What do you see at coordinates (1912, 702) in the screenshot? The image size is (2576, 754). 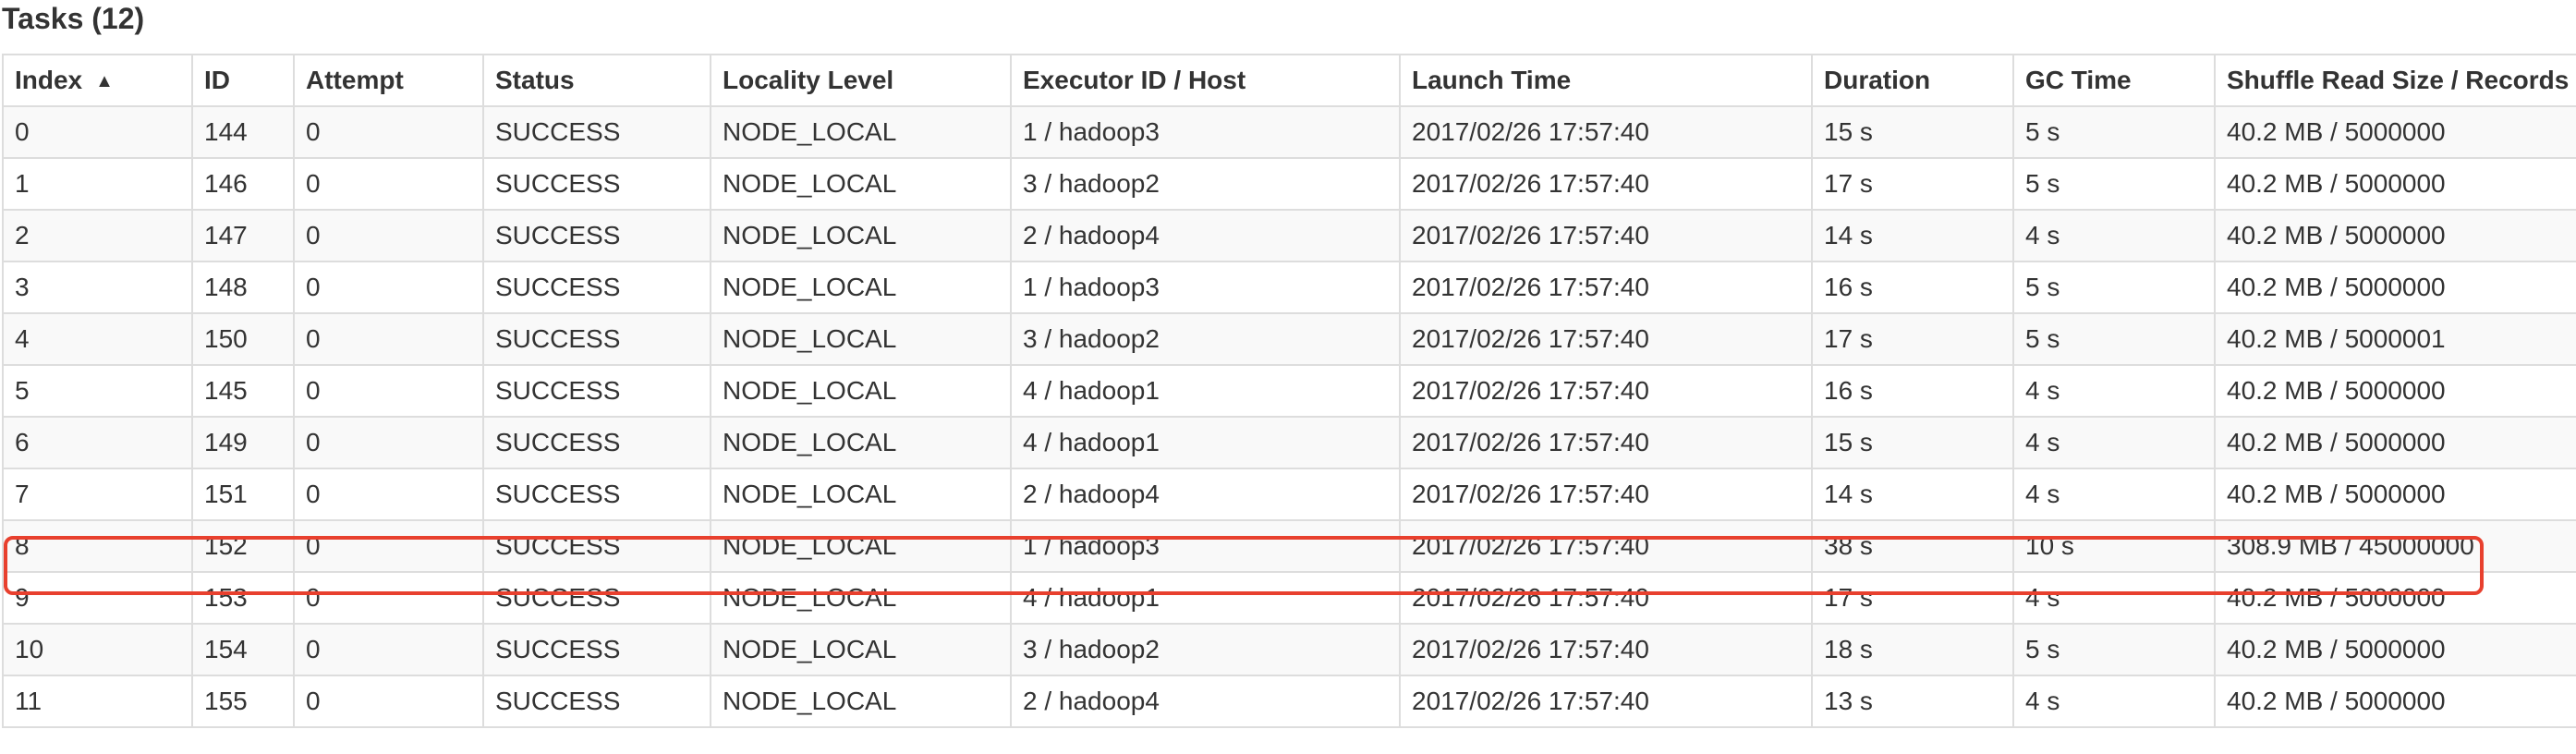 I see `duration-cell: 13 s` at bounding box center [1912, 702].